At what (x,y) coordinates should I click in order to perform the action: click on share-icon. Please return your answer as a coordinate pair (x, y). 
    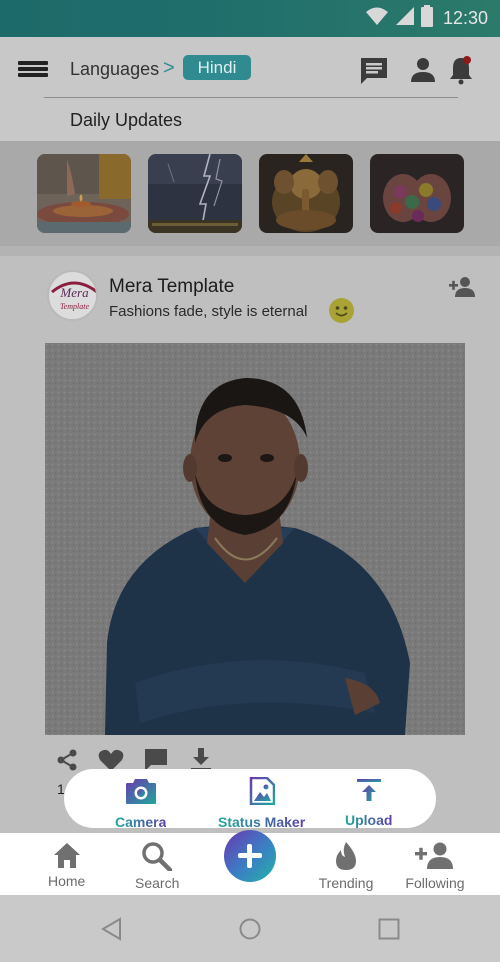
    Looking at the image, I should click on (67, 762).